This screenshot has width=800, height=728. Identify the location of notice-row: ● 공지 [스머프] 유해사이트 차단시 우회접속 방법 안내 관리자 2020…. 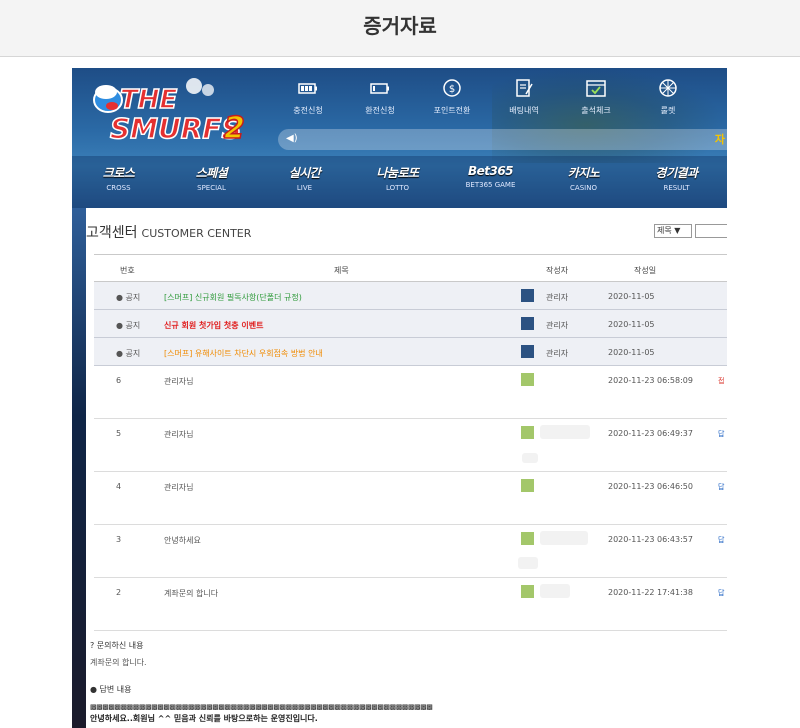
(410, 352).